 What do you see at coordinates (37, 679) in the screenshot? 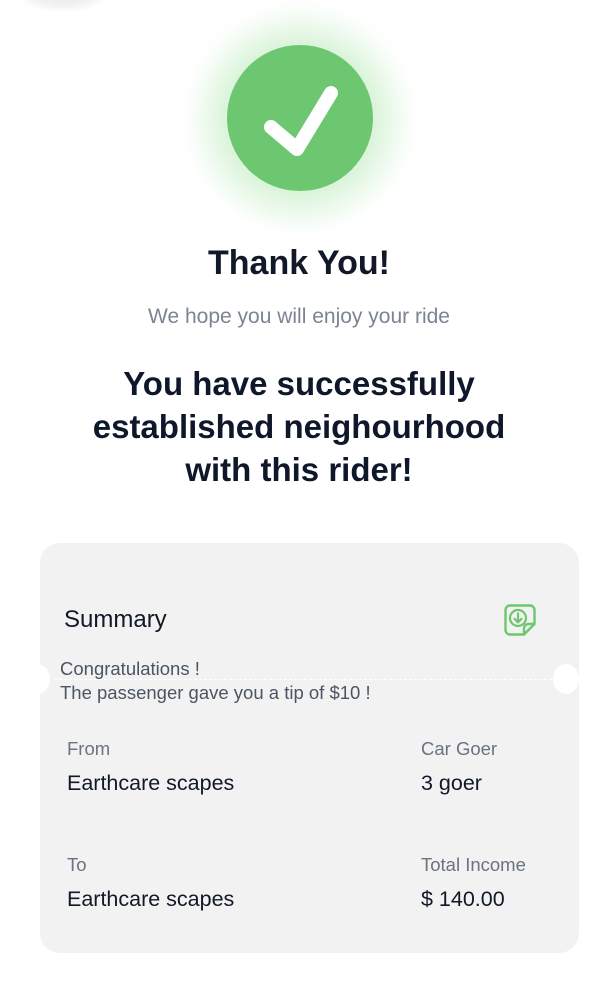
I see `ticket-notch-left` at bounding box center [37, 679].